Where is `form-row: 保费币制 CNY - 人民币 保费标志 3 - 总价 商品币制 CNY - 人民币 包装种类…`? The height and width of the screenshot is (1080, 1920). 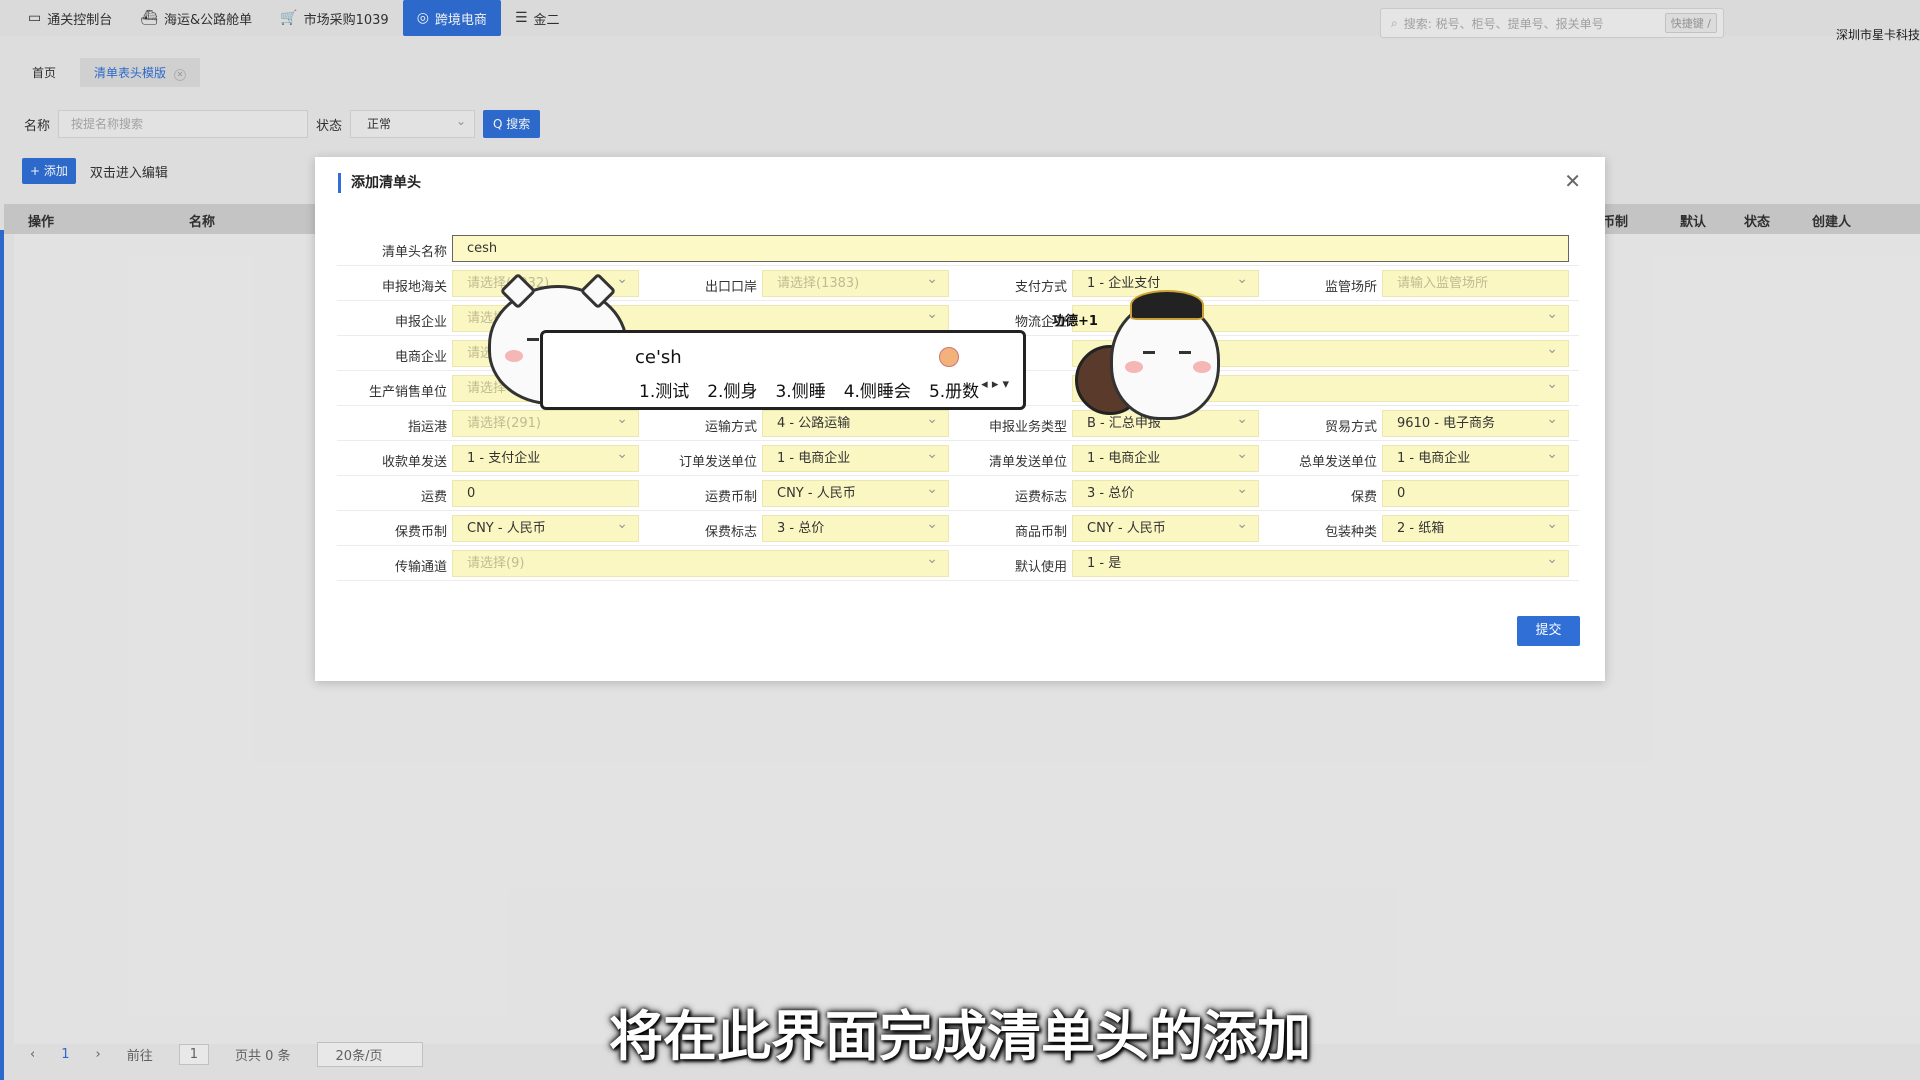 form-row: 保费币制 CNY - 人民币 保费标志 3 - 总价 商品币制 CNY - 人民币 包装种类… is located at coordinates (958, 528).